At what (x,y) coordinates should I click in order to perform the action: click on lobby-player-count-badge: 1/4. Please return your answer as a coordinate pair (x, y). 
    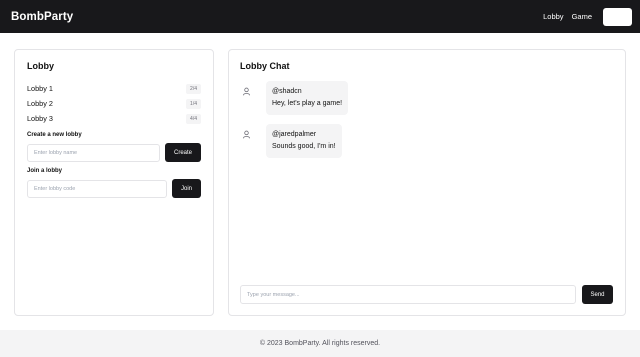
    Looking at the image, I should click on (193, 103).